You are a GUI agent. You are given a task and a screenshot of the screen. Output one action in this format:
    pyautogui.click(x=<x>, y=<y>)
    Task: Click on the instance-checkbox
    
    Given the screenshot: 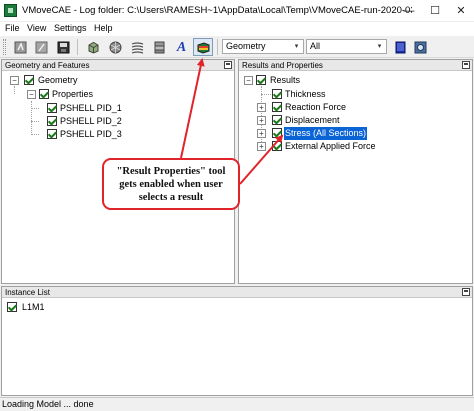 What is the action you would take?
    pyautogui.click(x=12, y=307)
    